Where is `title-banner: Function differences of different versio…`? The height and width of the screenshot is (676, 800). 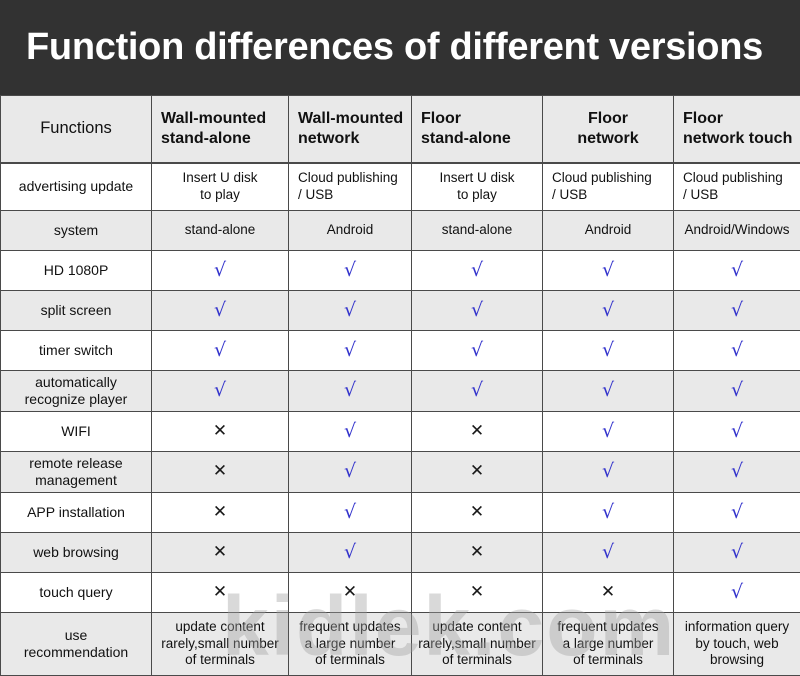 title-banner: Function differences of different versio… is located at coordinates (400, 47).